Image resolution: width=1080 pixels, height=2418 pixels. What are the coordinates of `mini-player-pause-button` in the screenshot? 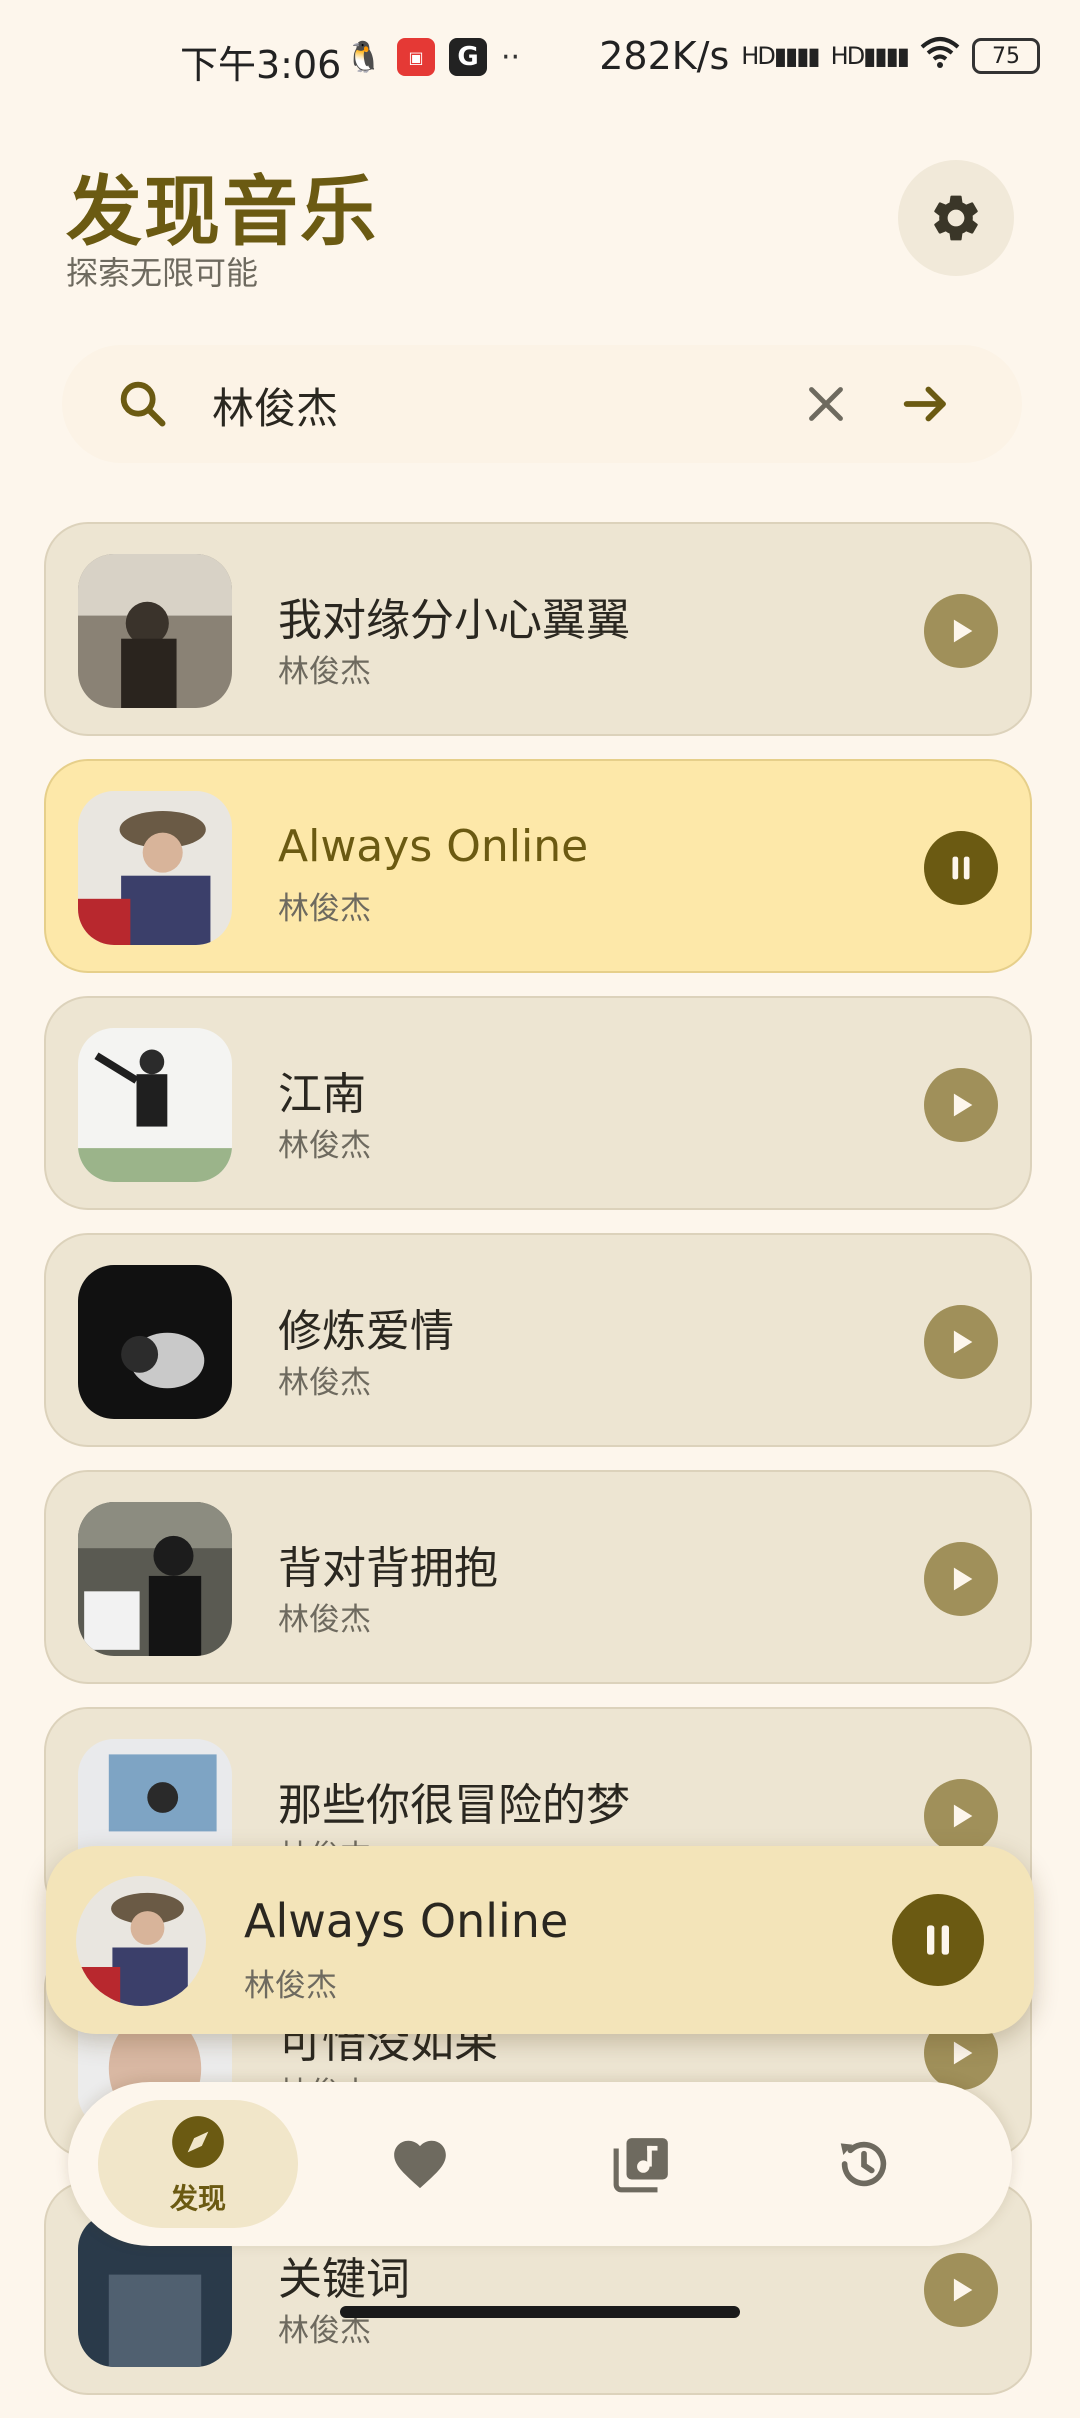 It's located at (938, 1940).